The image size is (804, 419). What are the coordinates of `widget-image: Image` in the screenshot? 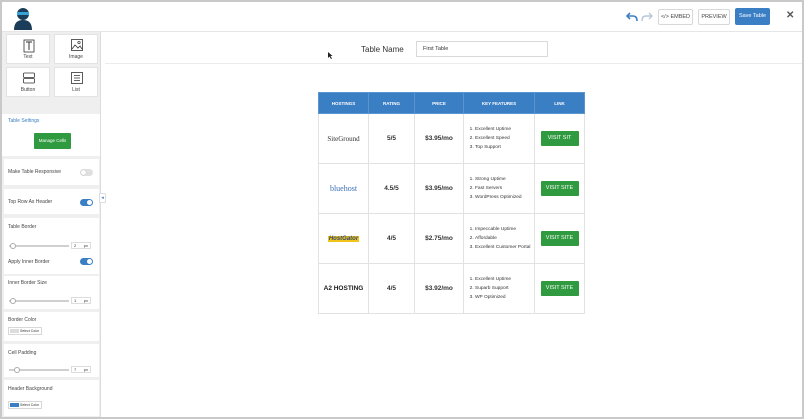 It's located at (76, 49).